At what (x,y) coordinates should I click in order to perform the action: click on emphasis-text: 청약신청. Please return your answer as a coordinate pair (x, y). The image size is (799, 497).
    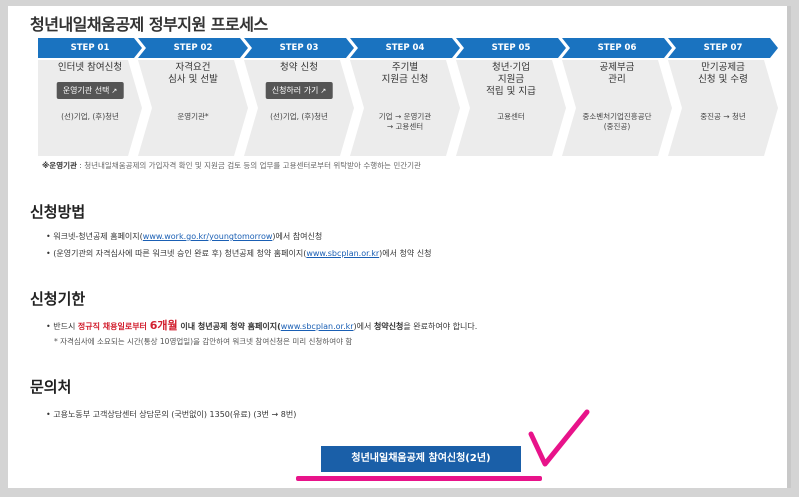
    Looking at the image, I should click on (388, 326).